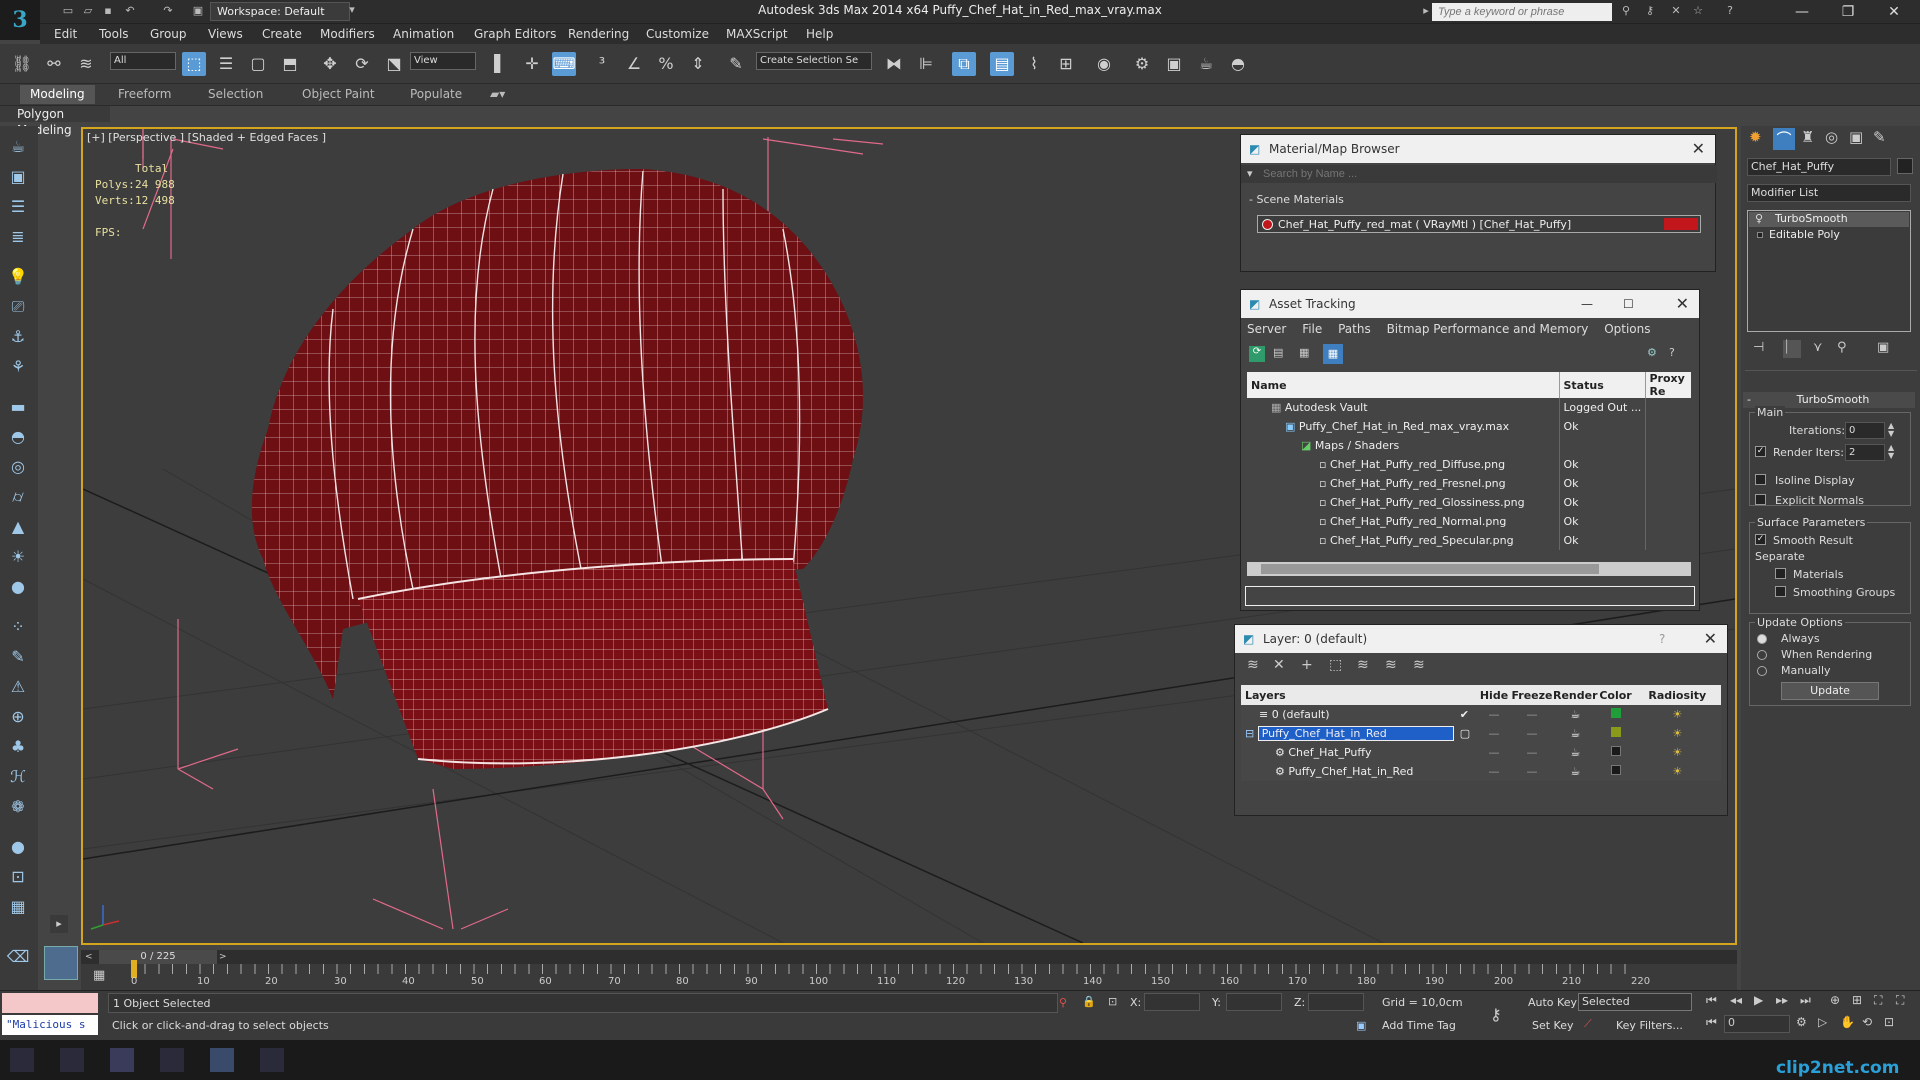 Image resolution: width=1920 pixels, height=1080 pixels. What do you see at coordinates (1469, 502) in the screenshot?
I see `table-row: ▫ Chef_Hat_Puffy_red_Glossiness.png Ok` at bounding box center [1469, 502].